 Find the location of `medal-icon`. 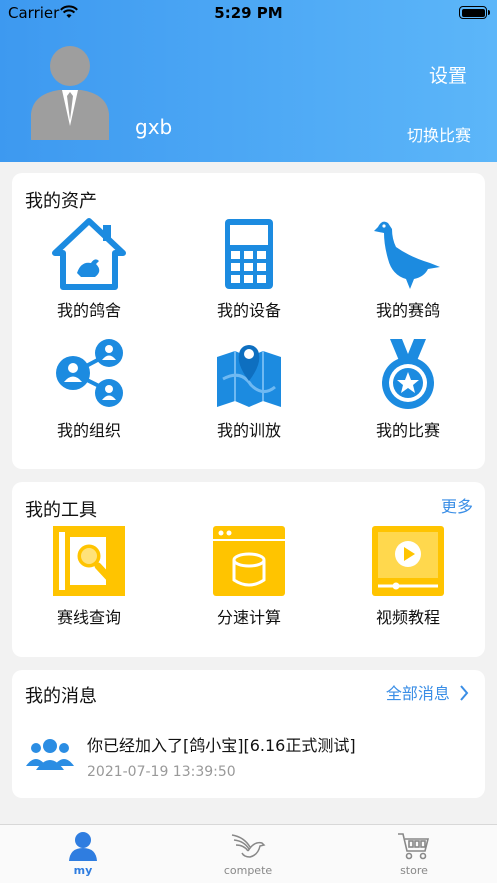

medal-icon is located at coordinates (408, 374).